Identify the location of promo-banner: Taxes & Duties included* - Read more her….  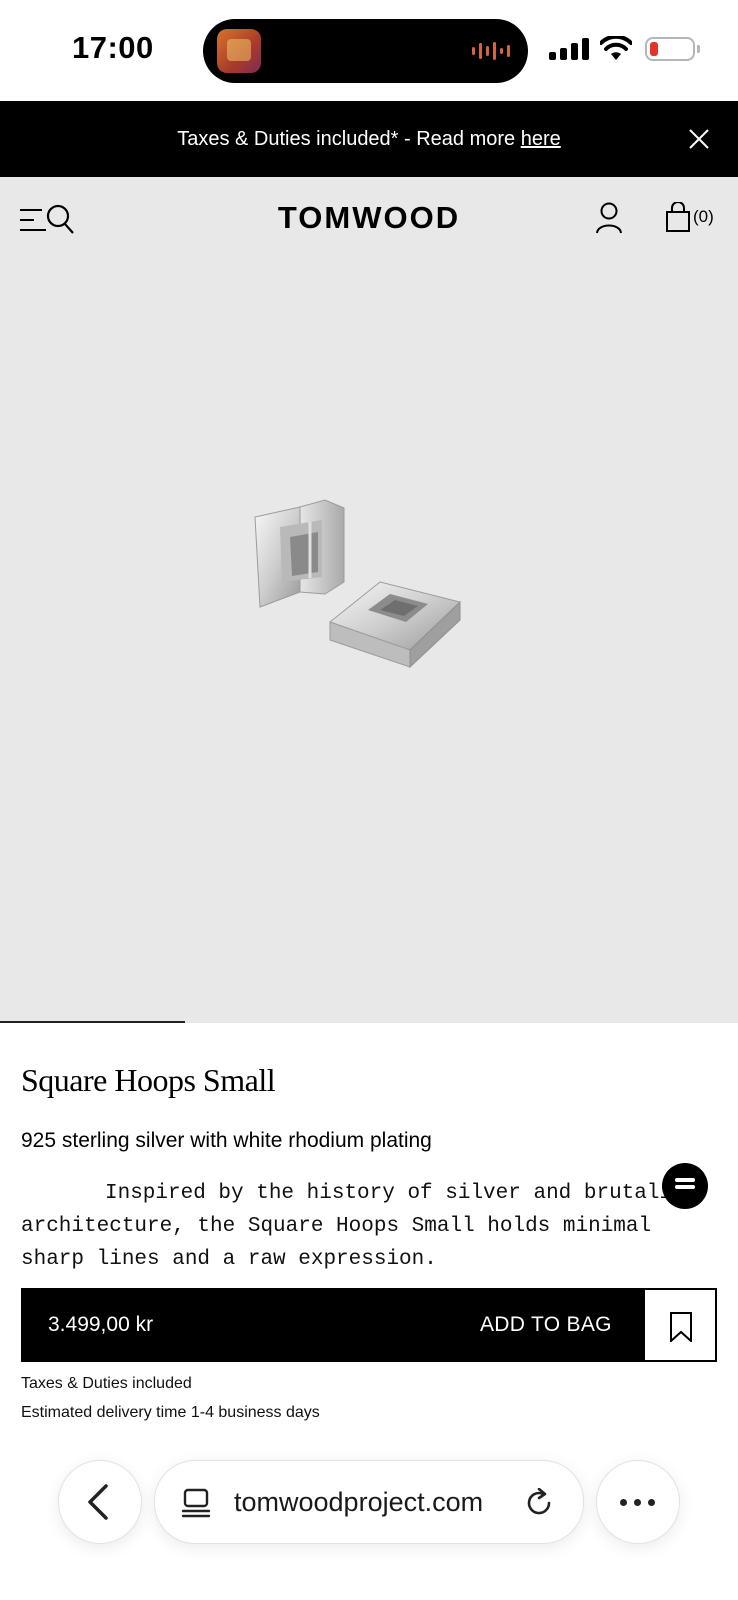
(369, 139).